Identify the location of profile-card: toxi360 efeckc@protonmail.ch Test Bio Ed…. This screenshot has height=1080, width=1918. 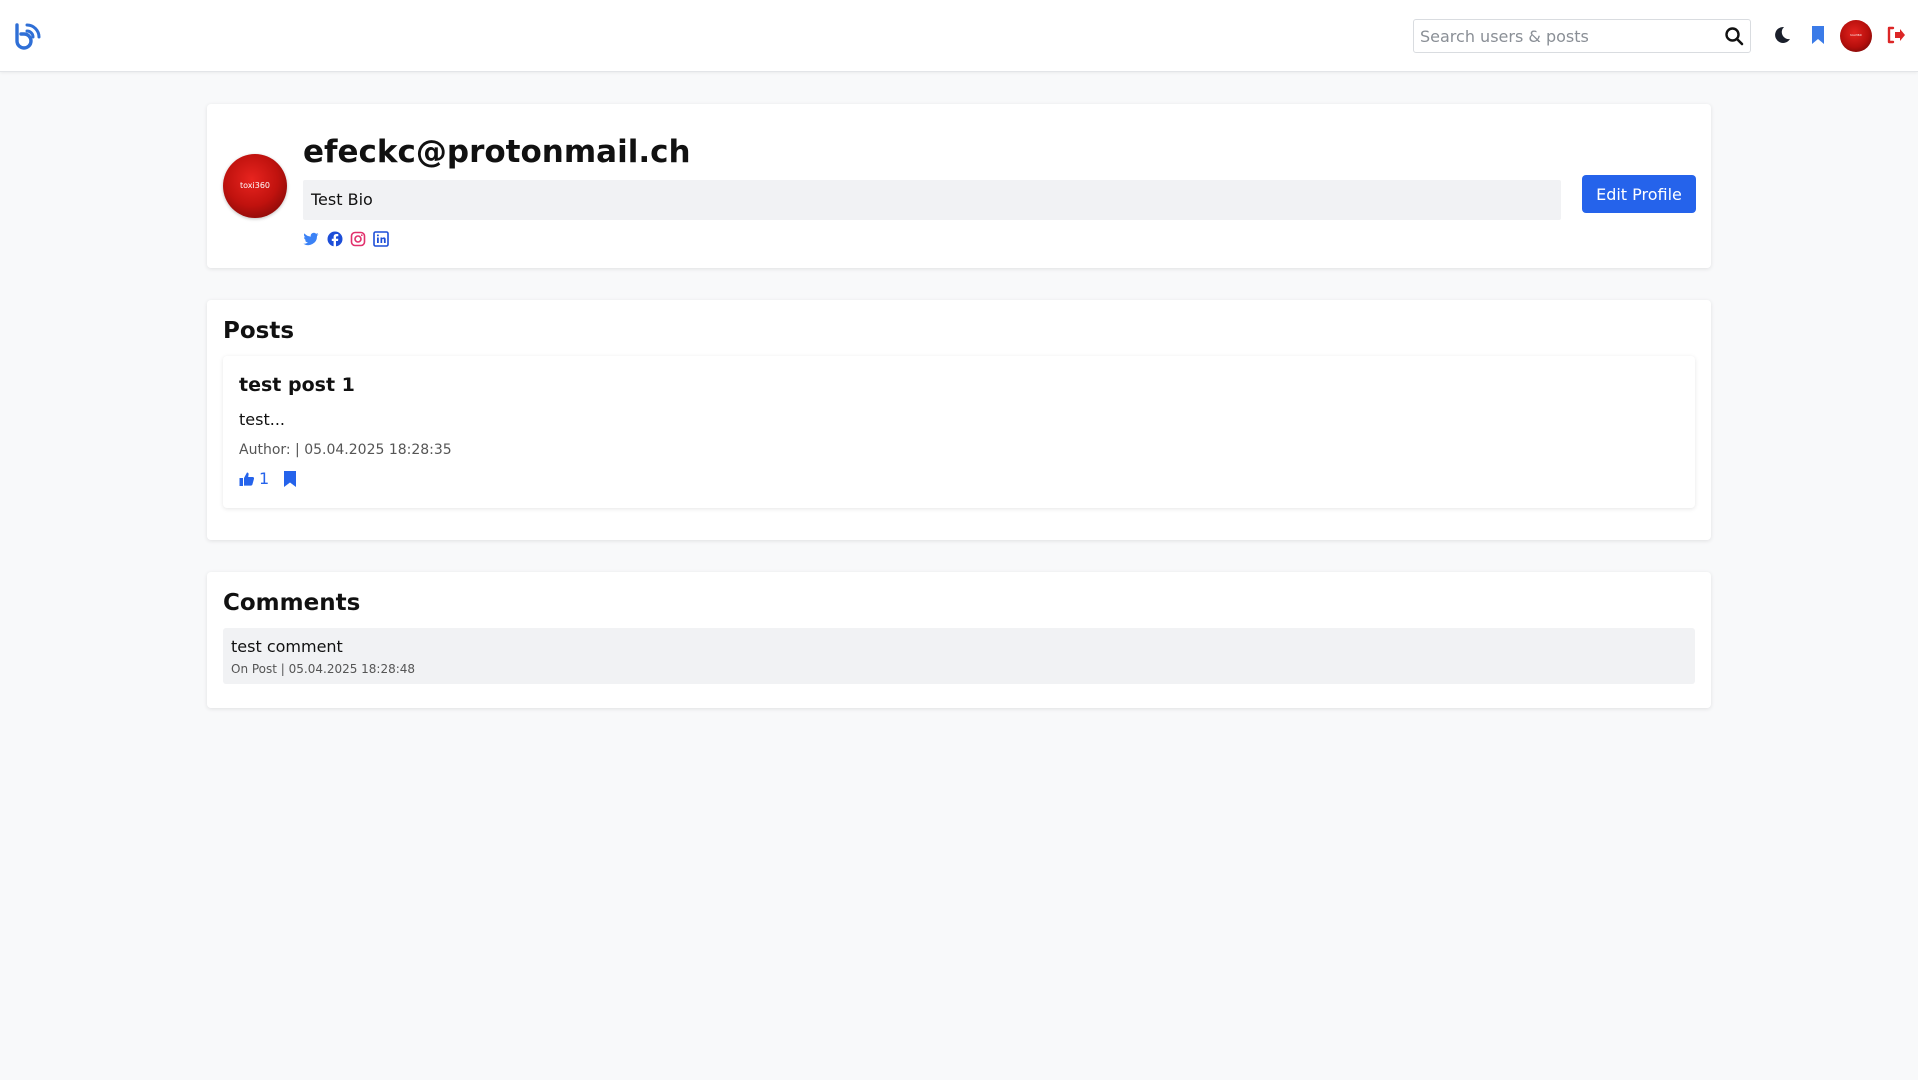
(959, 186).